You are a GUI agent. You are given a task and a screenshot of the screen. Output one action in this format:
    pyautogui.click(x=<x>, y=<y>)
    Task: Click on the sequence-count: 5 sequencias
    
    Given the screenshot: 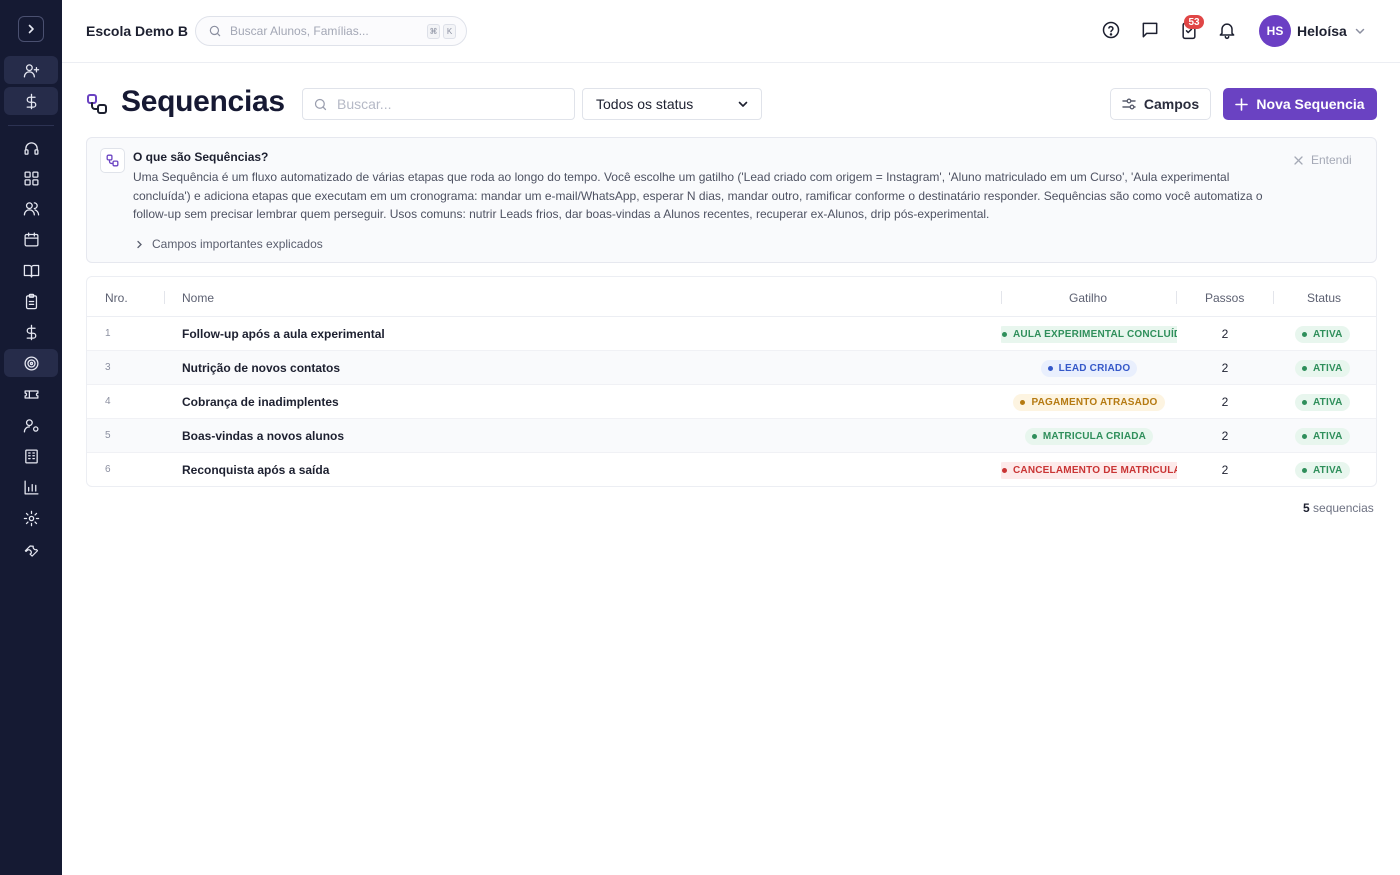 What is the action you would take?
    pyautogui.click(x=1338, y=508)
    